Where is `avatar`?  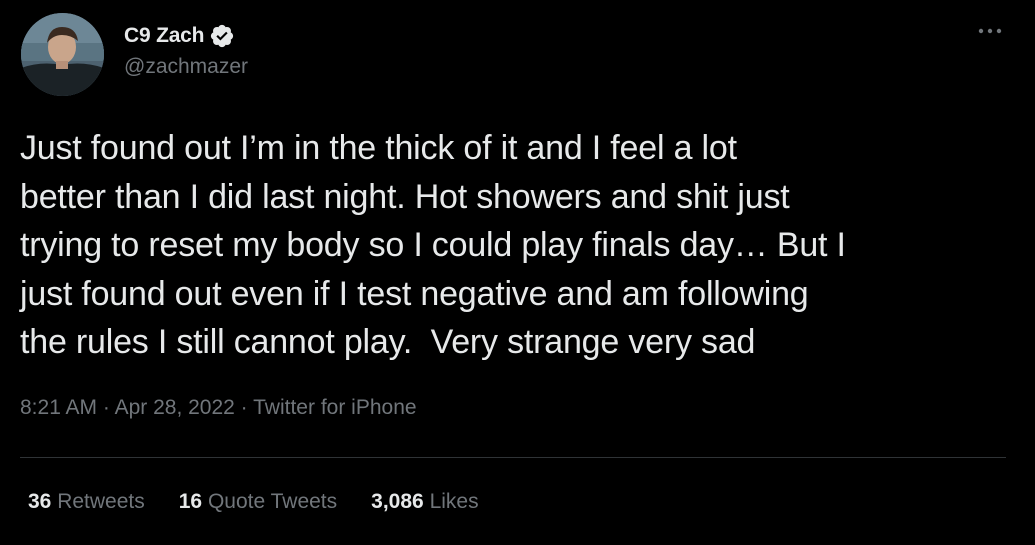
avatar is located at coordinates (62, 54).